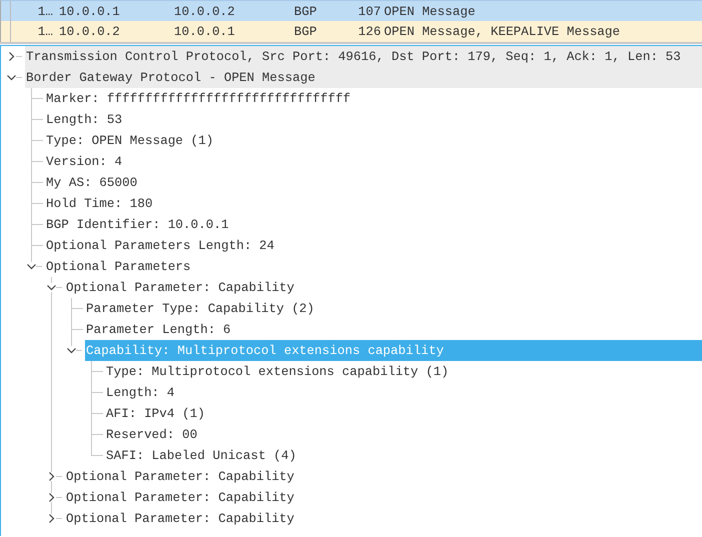 The image size is (702, 537). I want to click on packet-row: 1… 10.0.0.1 10.0.0.2 BGP 107 OPEN Message, so click(351, 10).